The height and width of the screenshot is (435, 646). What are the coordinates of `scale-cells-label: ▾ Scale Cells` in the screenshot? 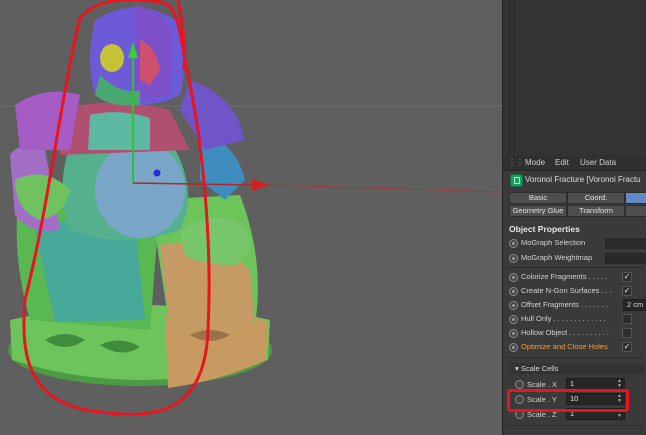 It's located at (537, 368).